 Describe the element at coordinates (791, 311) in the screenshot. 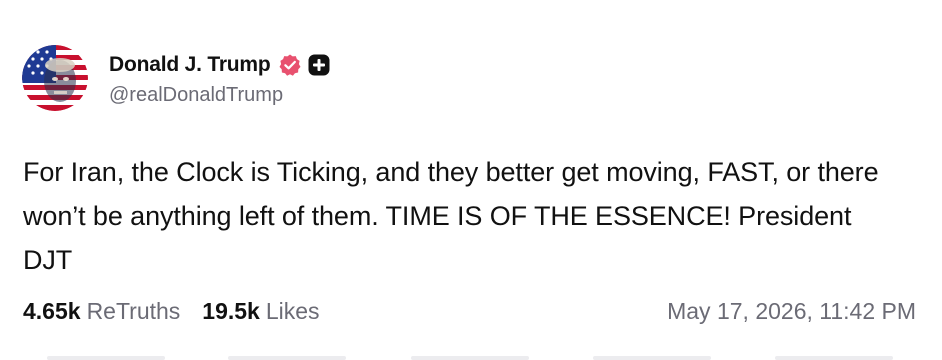

I see `post-timestamp: May 17, 2026, 11:42 PM` at that location.